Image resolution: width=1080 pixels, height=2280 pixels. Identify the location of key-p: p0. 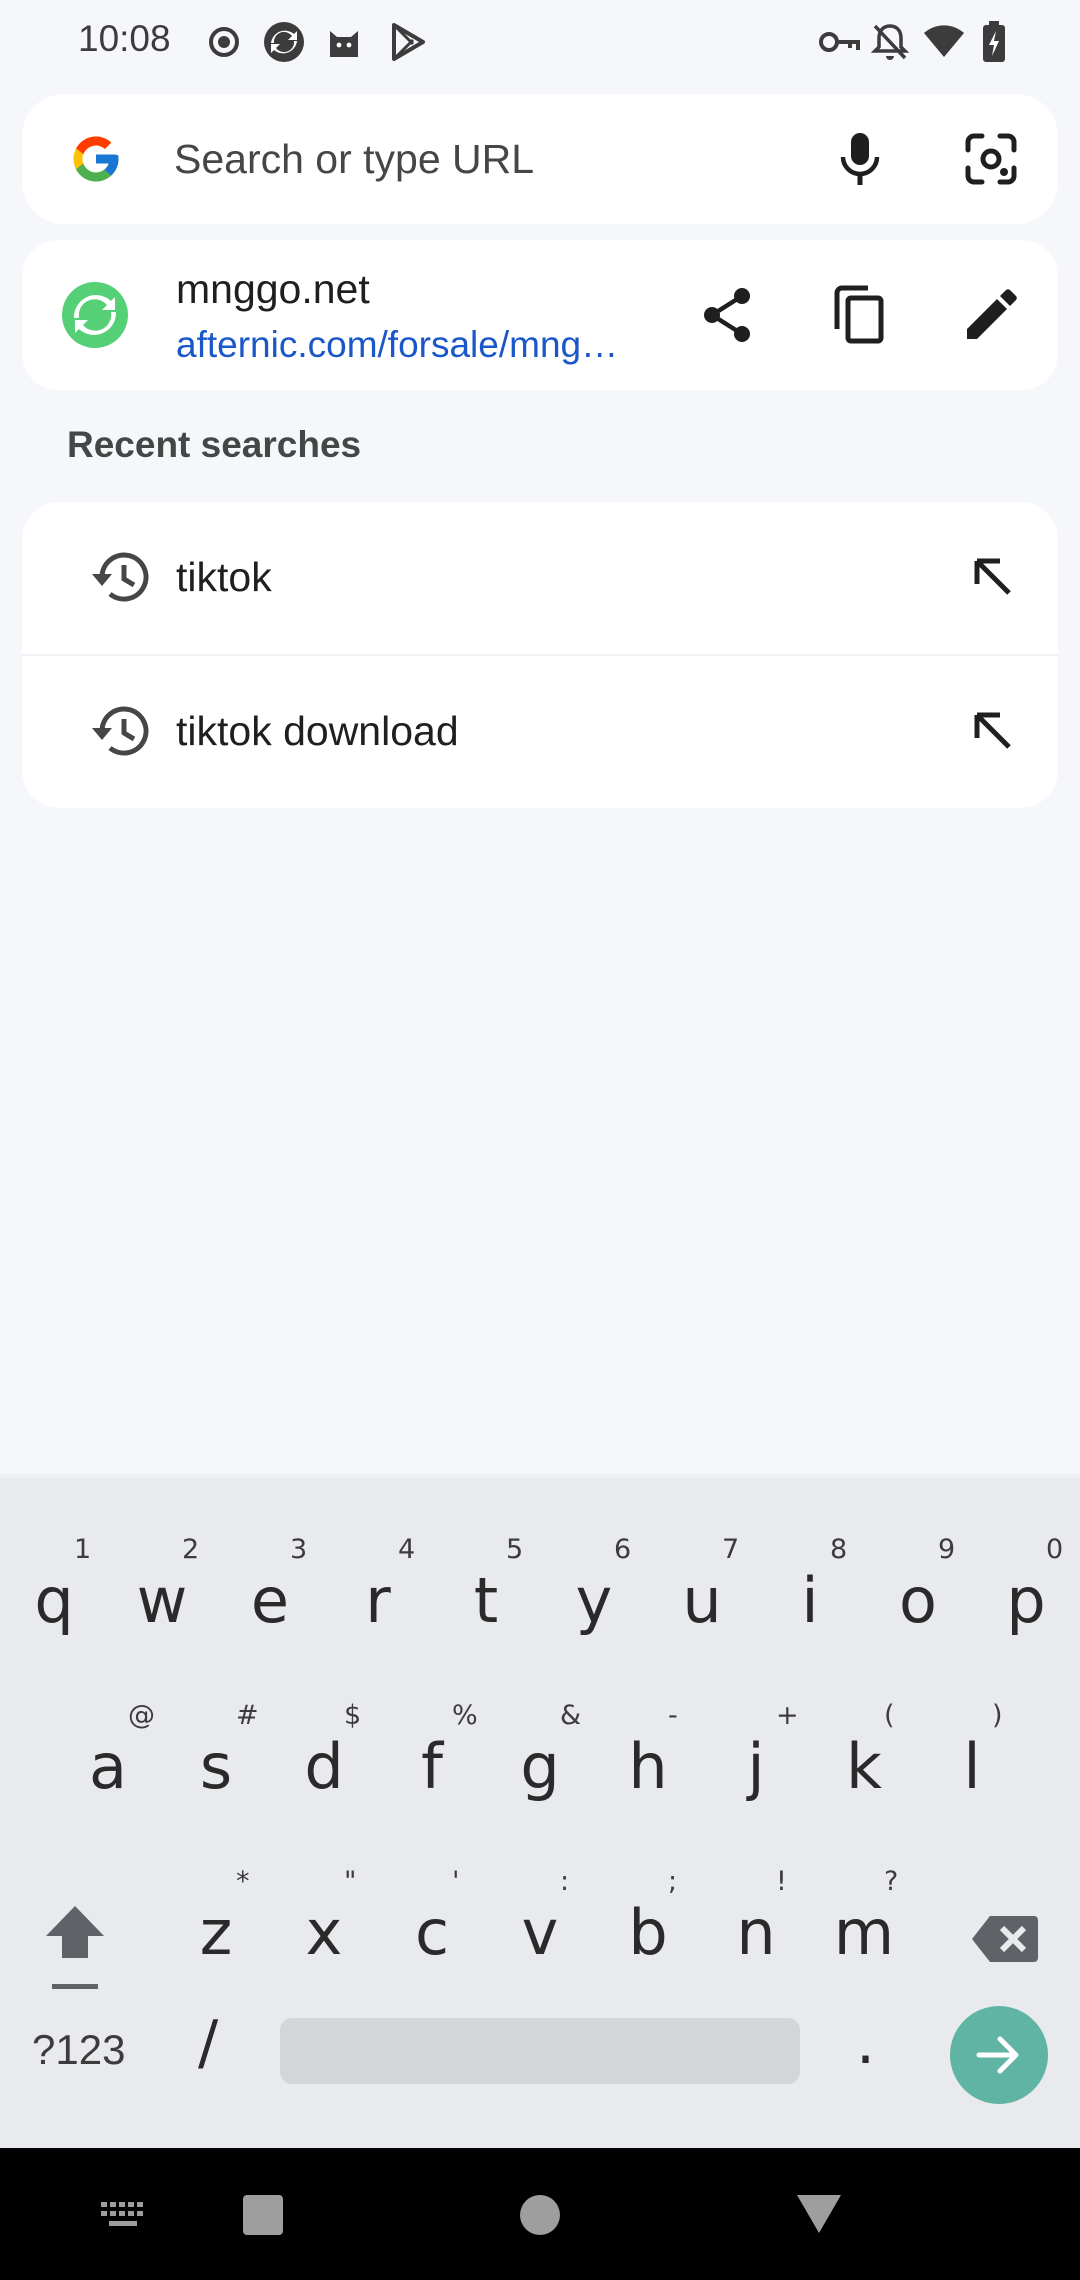
(1026, 1596).